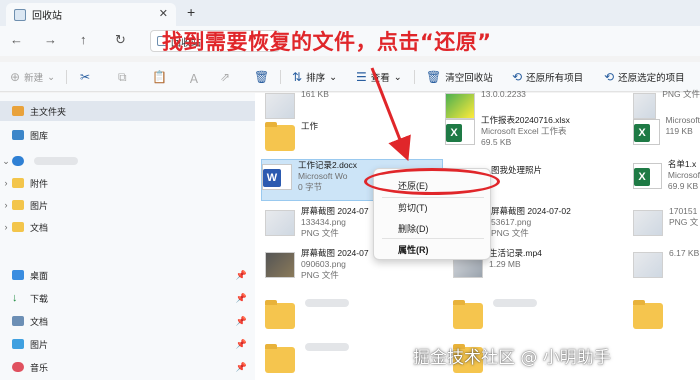 The width and height of the screenshot is (700, 380). What do you see at coordinates (327, 42) in the screenshot?
I see `annotation-headline: 找到需要恢复的文件，点击“还原”` at bounding box center [327, 42].